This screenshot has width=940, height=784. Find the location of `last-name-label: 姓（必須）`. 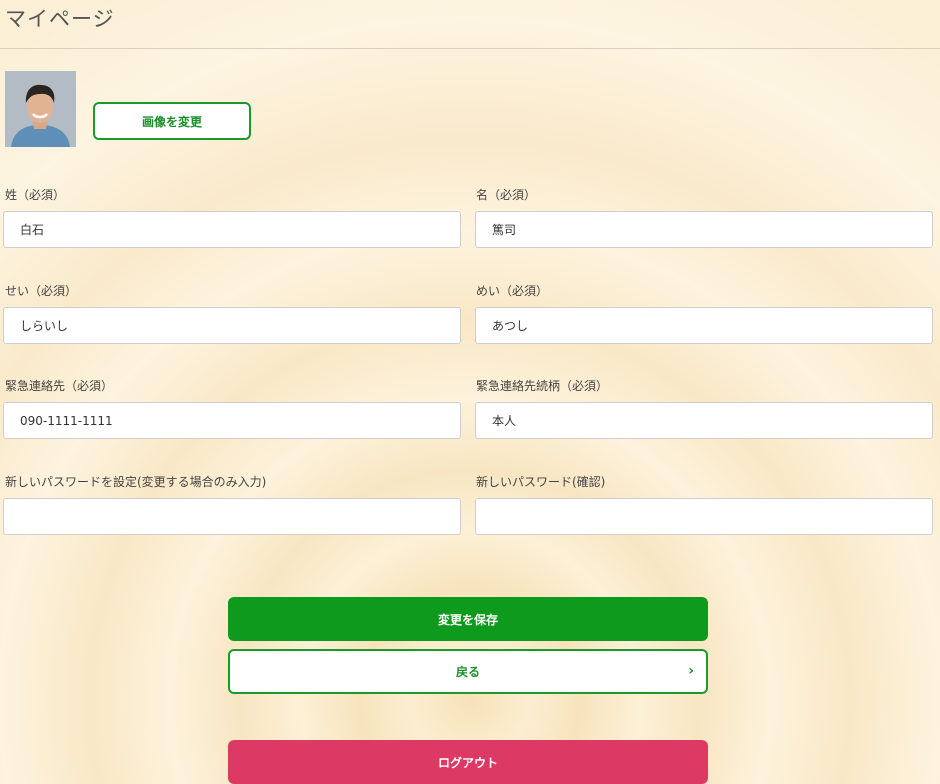

last-name-label: 姓（必須） is located at coordinates (35, 195).